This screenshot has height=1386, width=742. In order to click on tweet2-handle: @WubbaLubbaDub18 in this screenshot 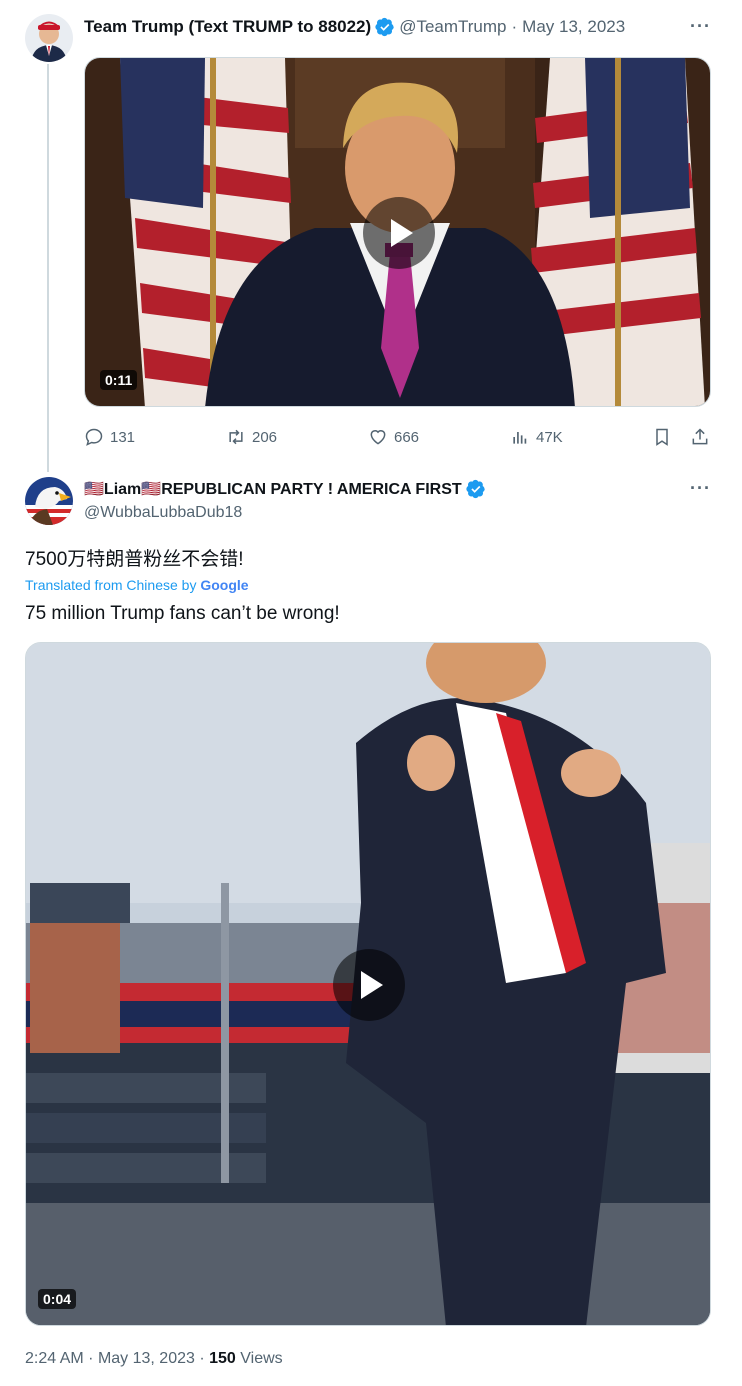, I will do `click(163, 513)`.